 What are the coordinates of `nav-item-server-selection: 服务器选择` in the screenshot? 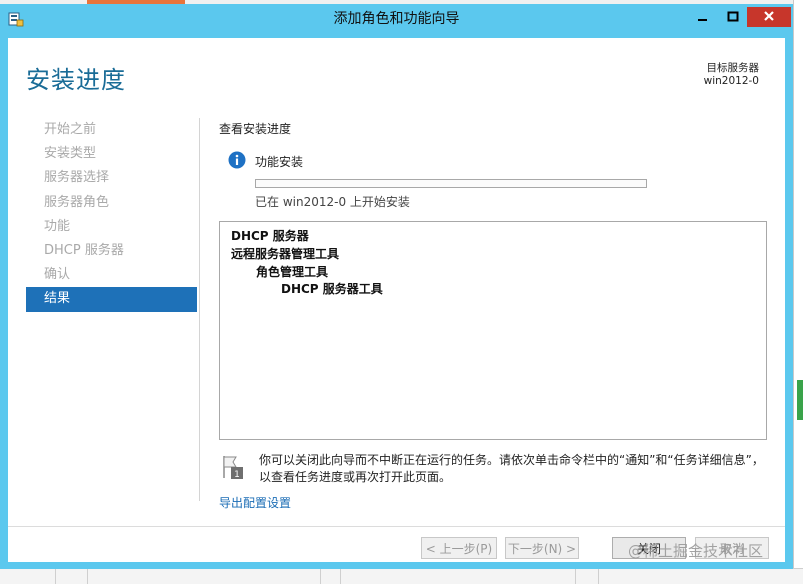 It's located at (111, 178).